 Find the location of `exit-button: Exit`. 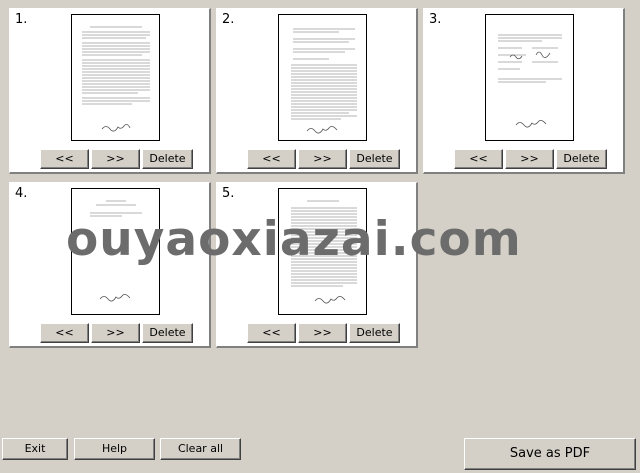

exit-button: Exit is located at coordinates (35, 449).